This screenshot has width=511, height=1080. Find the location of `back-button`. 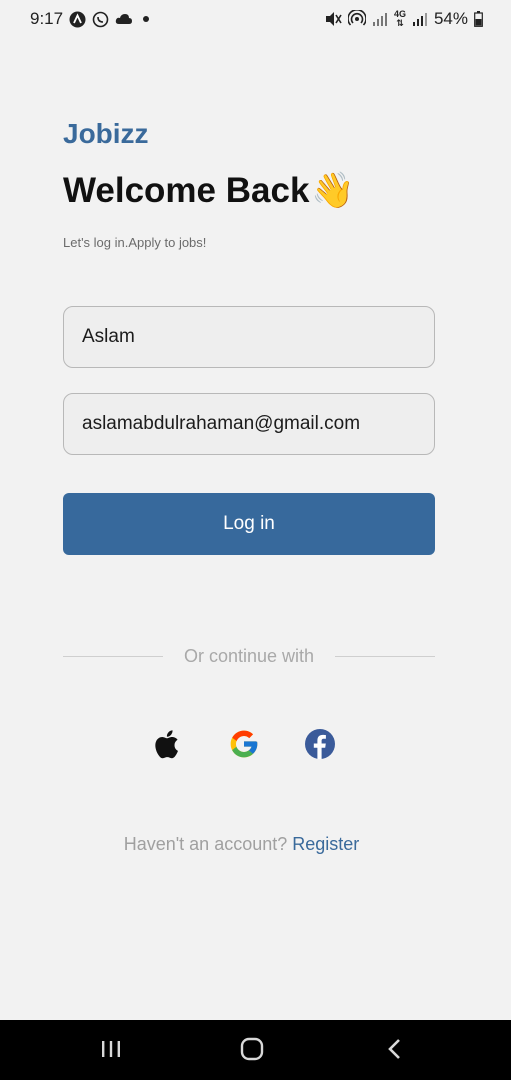

back-button is located at coordinates (395, 1051).